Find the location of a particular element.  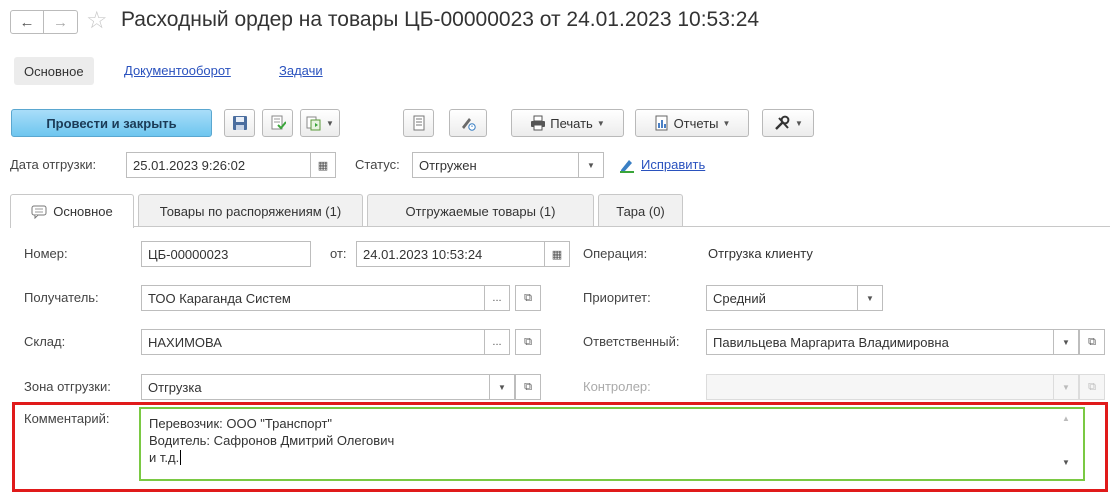

document-list-icon is located at coordinates (418, 123).